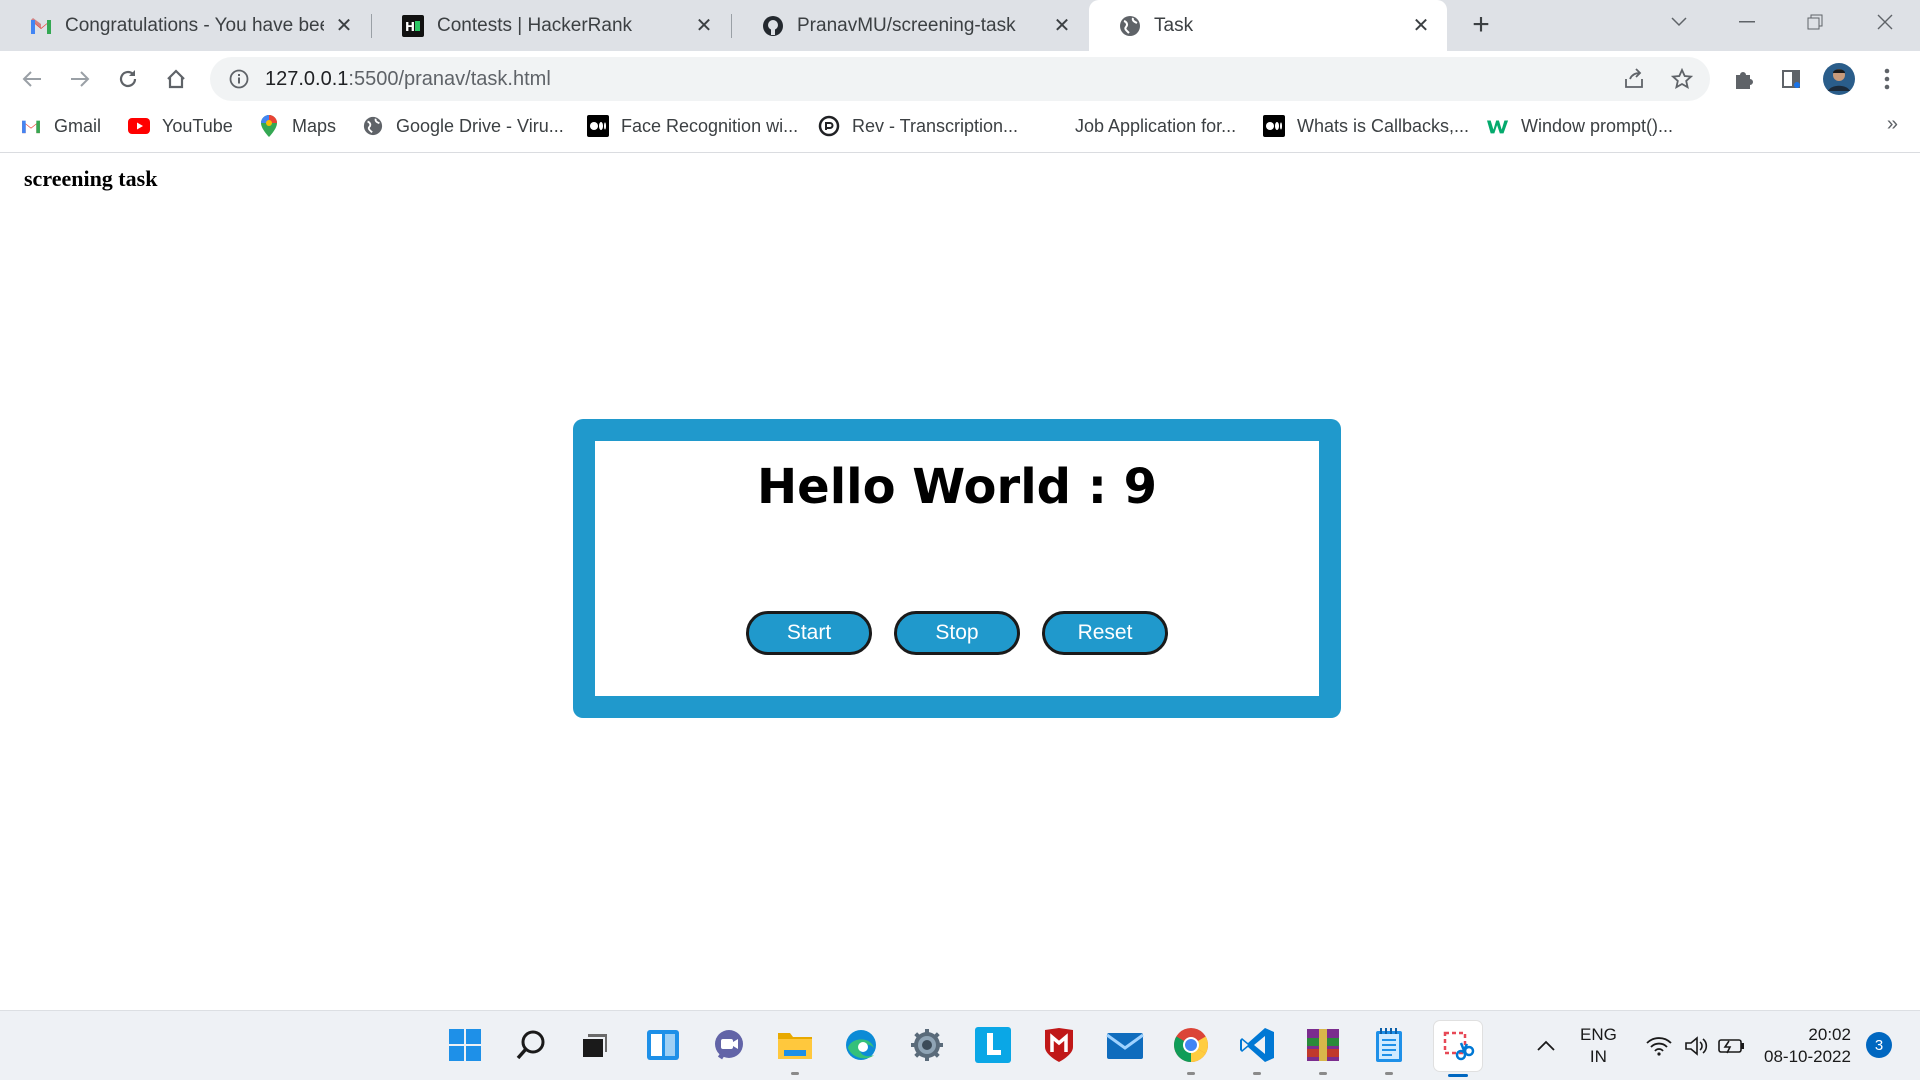 The image size is (1920, 1080). What do you see at coordinates (1679, 22) in the screenshot?
I see `tab-search-icon` at bounding box center [1679, 22].